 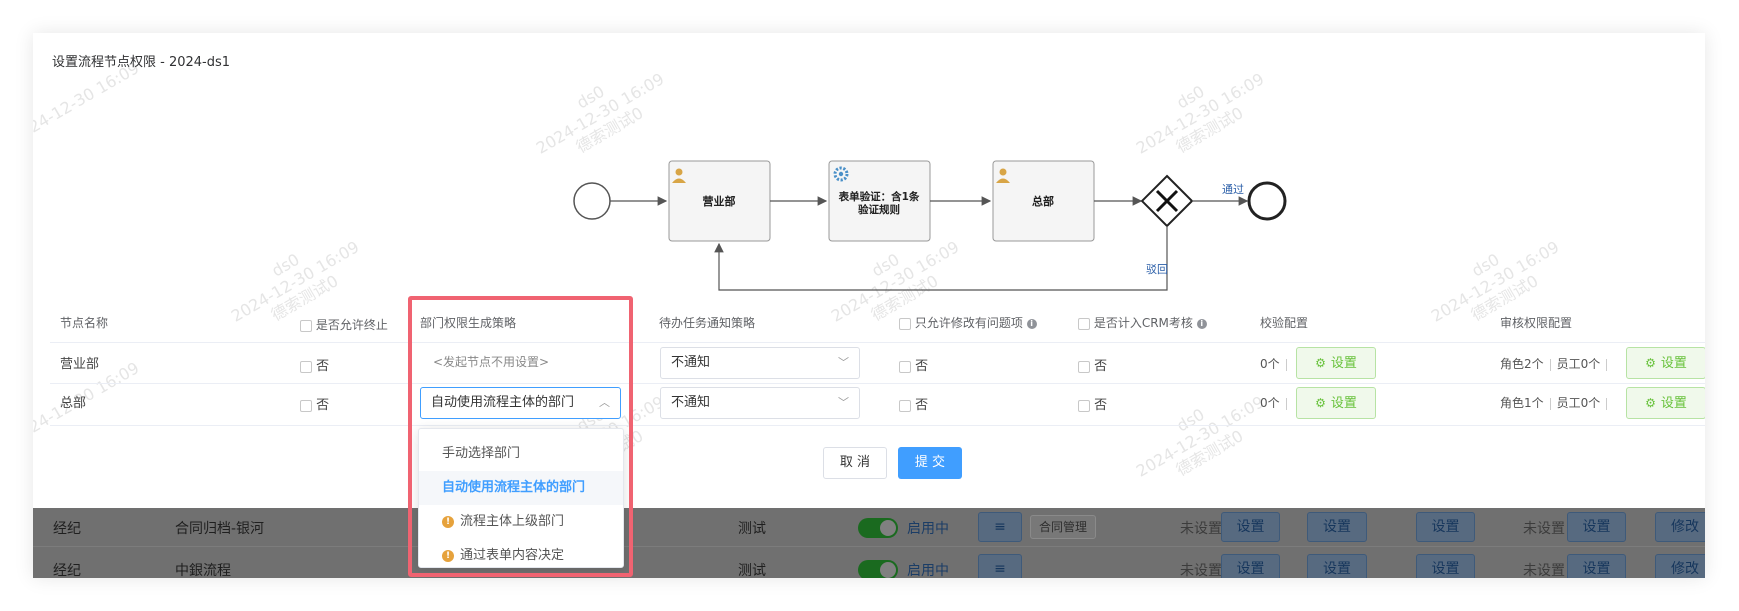 I want to click on col-only-modify: 只允许修改有问题项 i, so click(x=968, y=322).